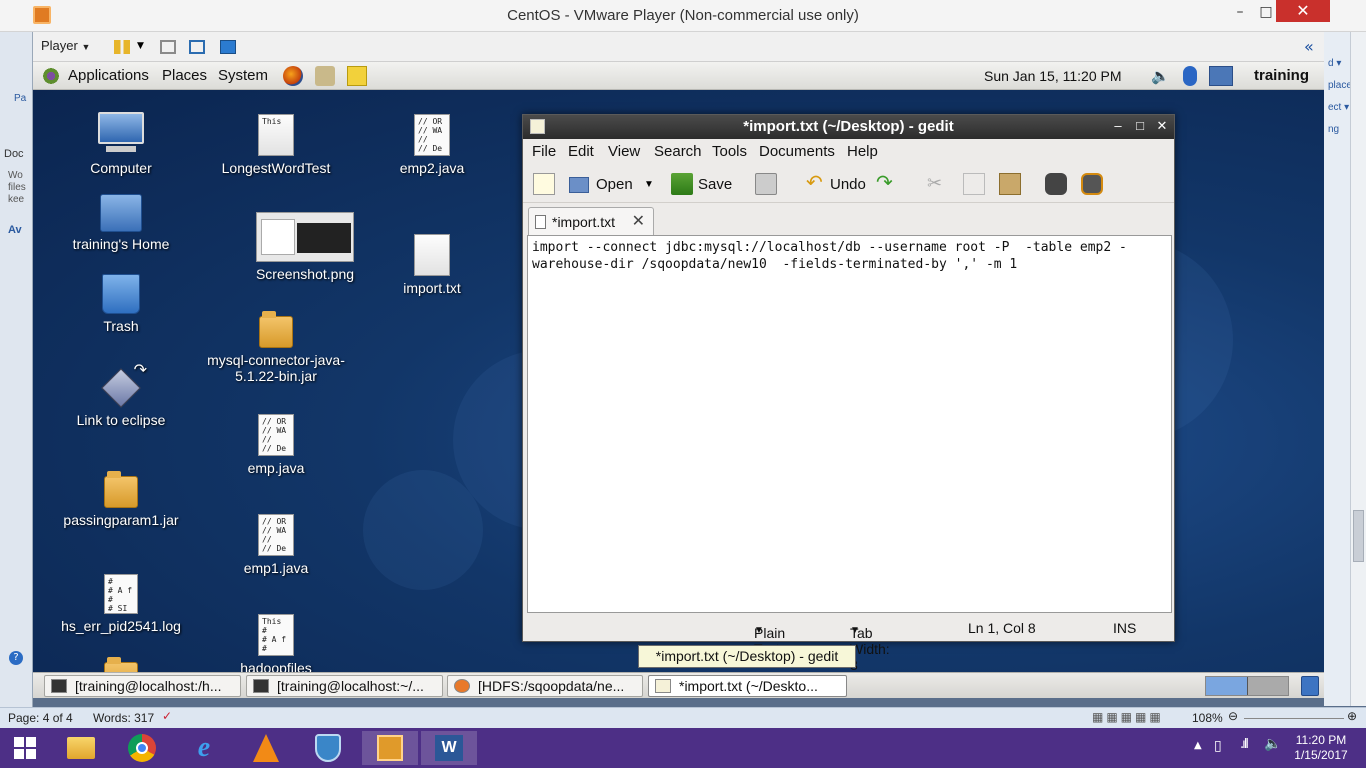 Image resolution: width=1366 pixels, height=768 pixels. What do you see at coordinates (797, 151) in the screenshot?
I see `menu-documents: Documents` at bounding box center [797, 151].